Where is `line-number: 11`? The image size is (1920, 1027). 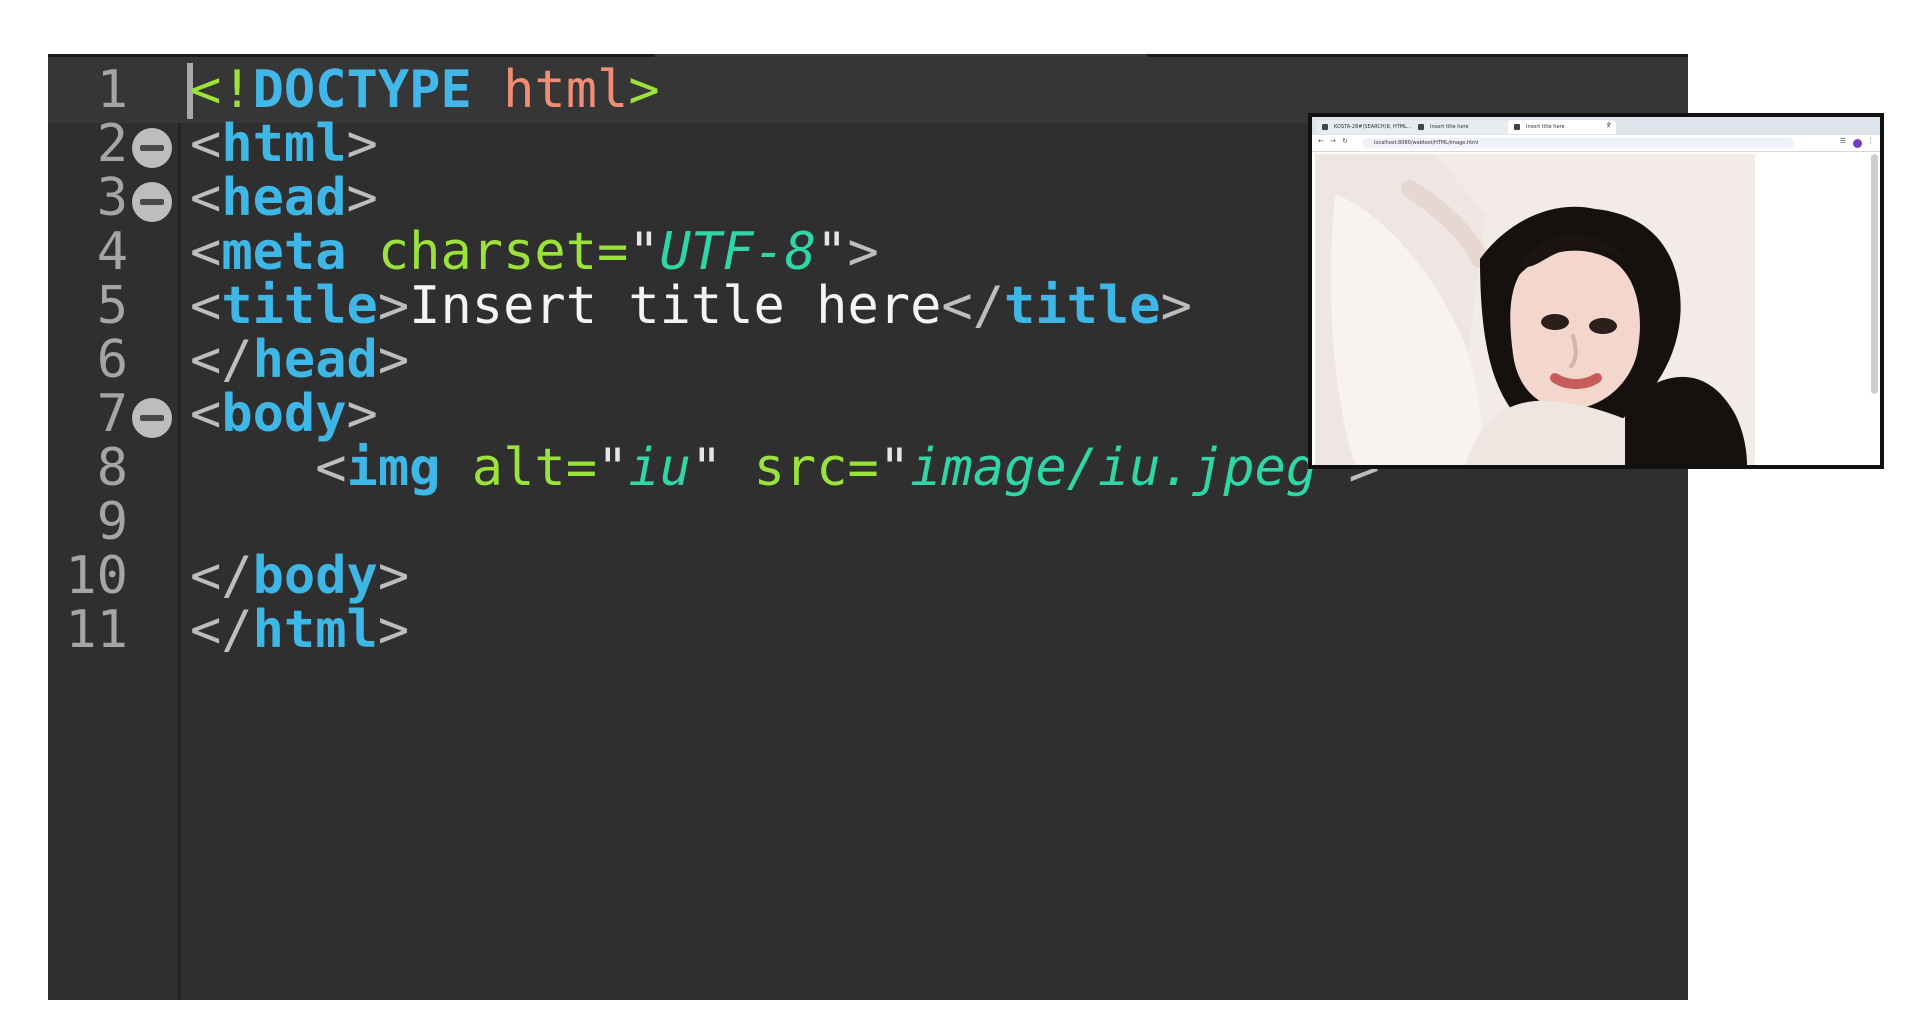
line-number: 11 is located at coordinates (96, 630).